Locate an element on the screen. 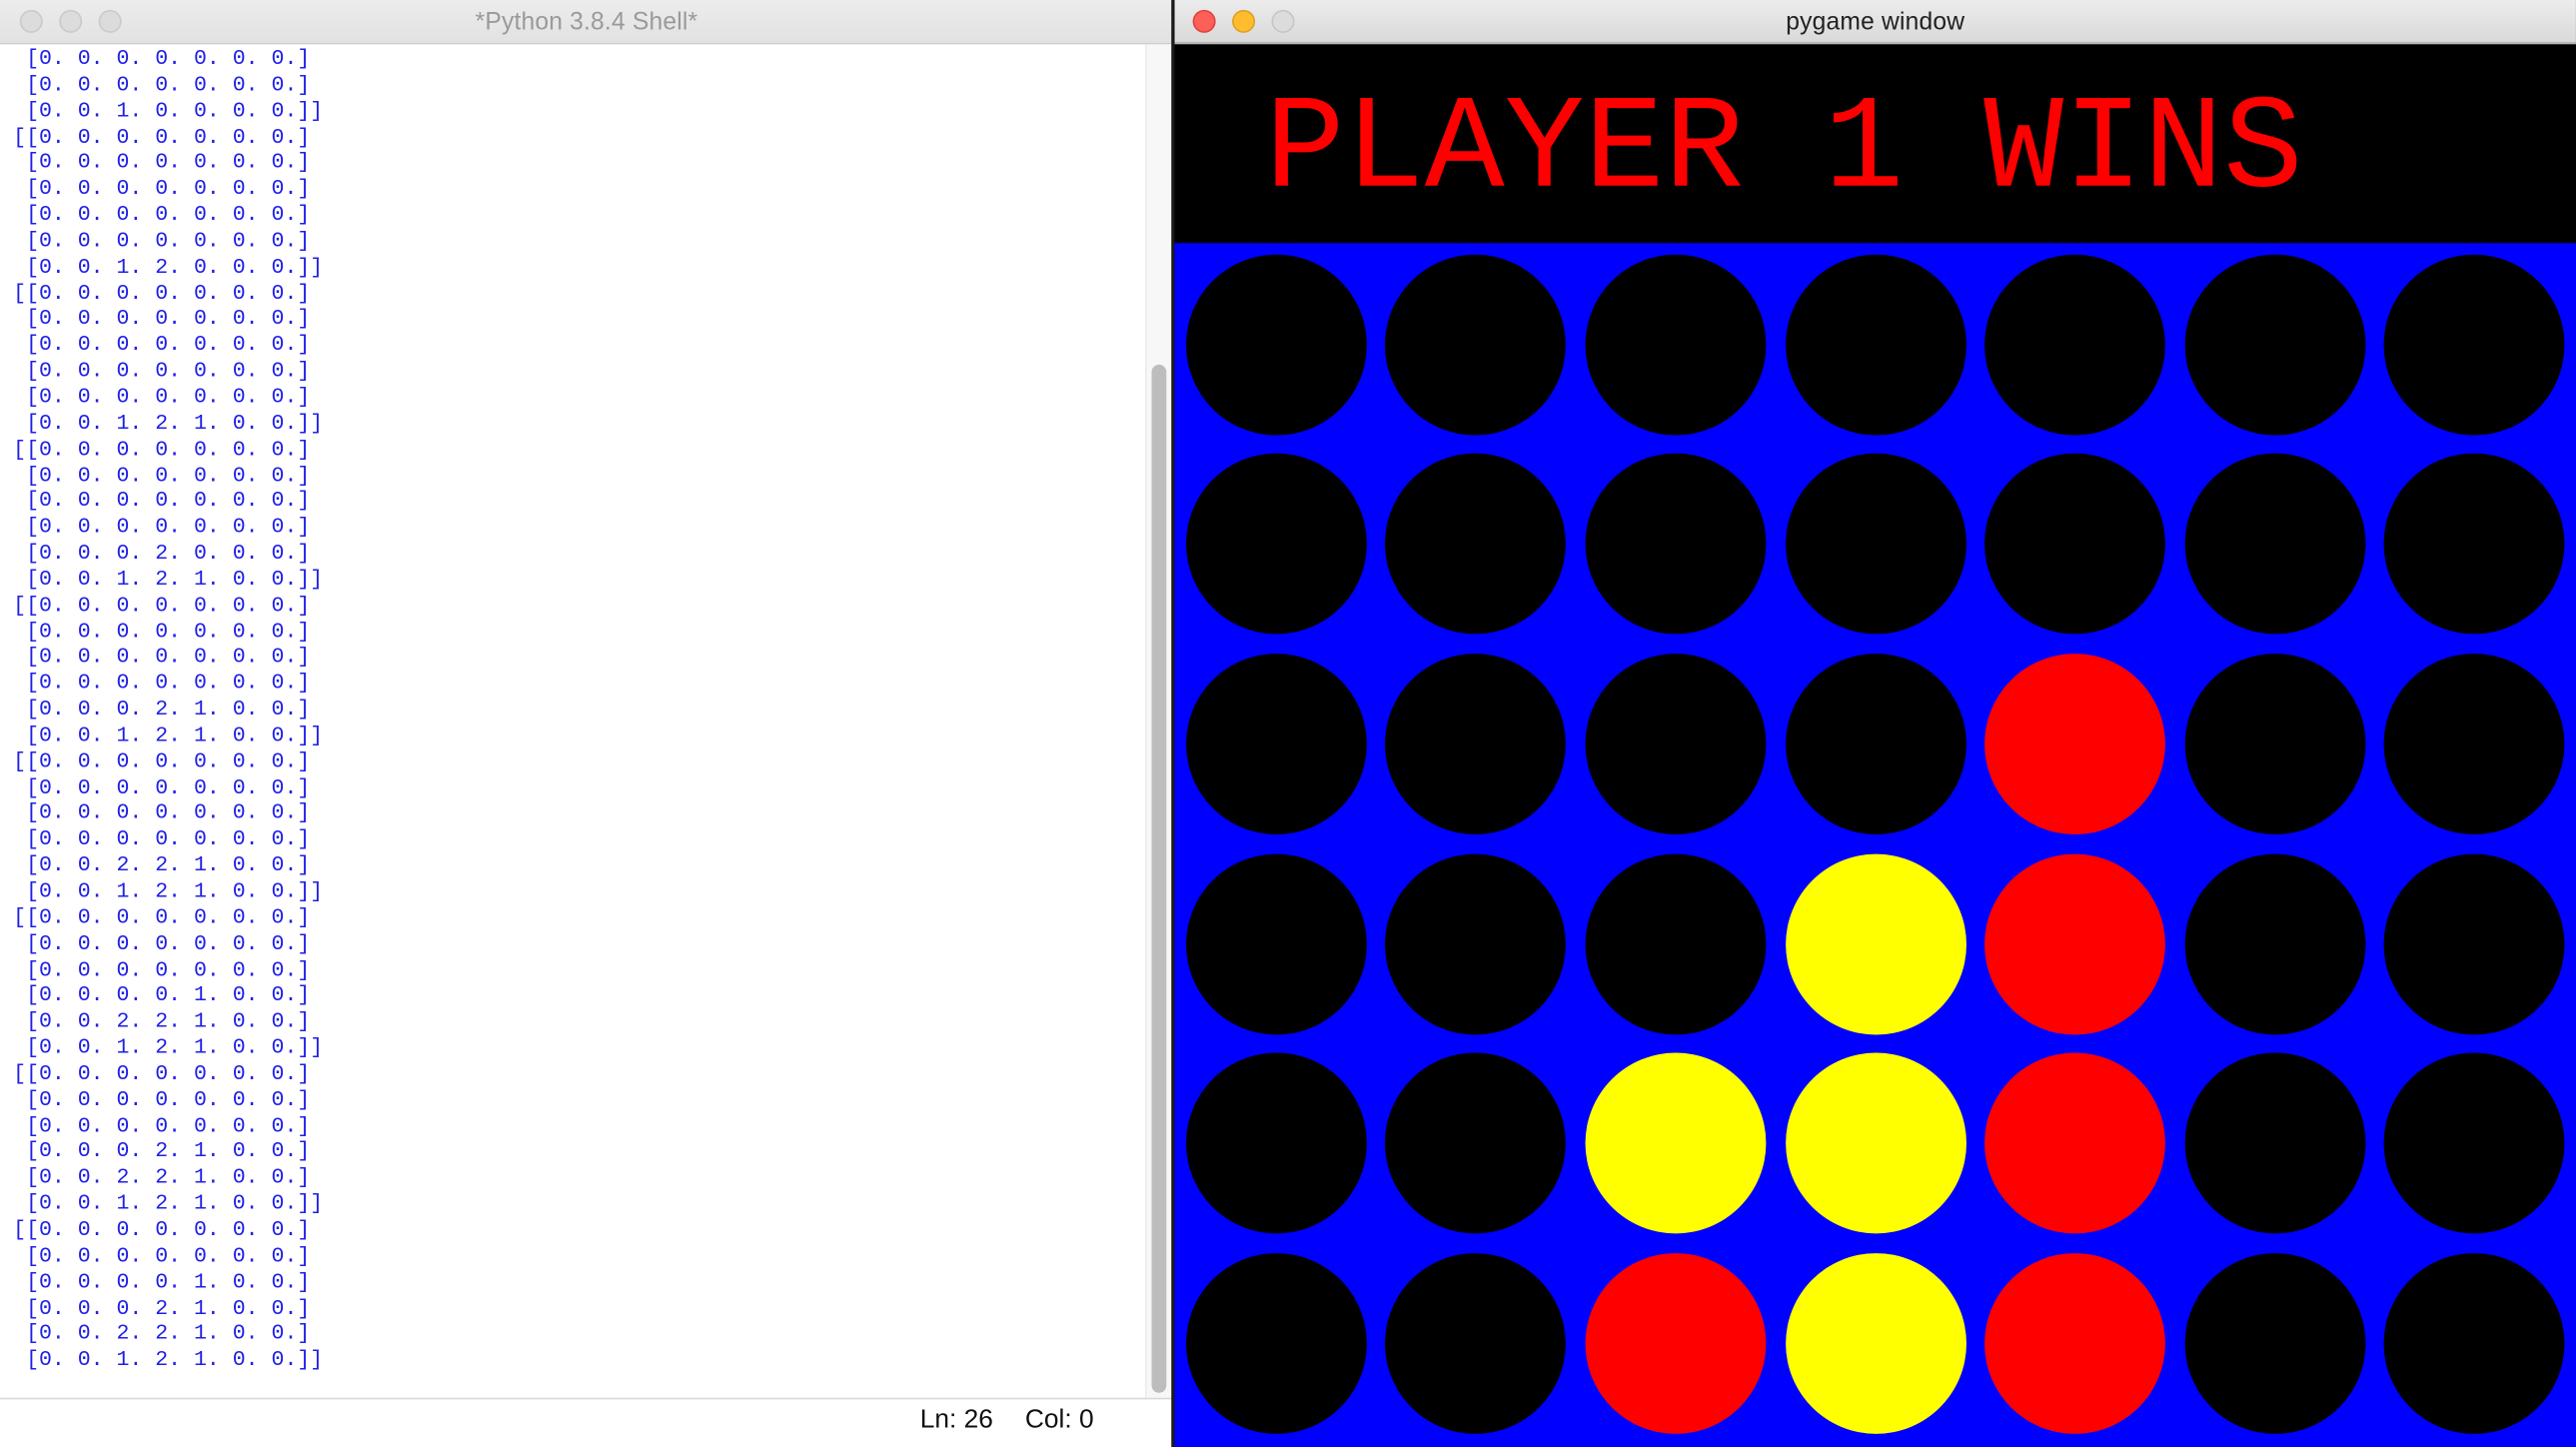 Image resolution: width=2576 pixels, height=1447 pixels. pygame-window-title: pygame window is located at coordinates (1875, 22).